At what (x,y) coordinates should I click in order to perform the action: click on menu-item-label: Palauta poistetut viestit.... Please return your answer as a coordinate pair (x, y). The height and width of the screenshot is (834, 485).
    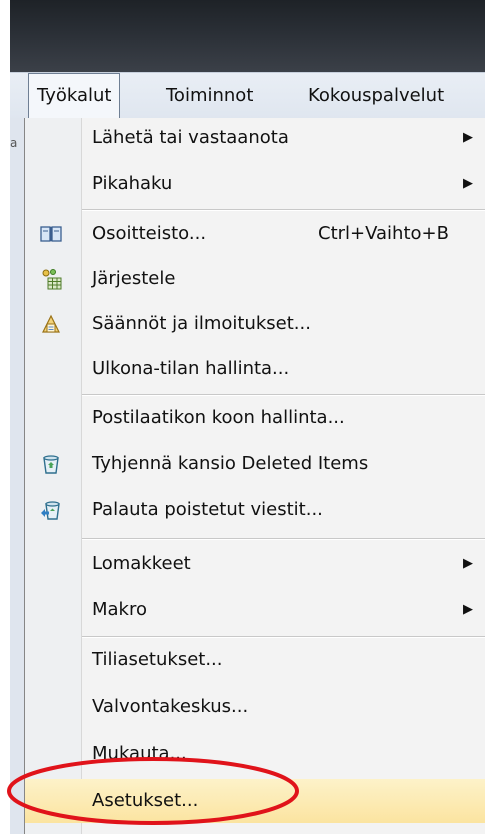
    Looking at the image, I should click on (207, 509).